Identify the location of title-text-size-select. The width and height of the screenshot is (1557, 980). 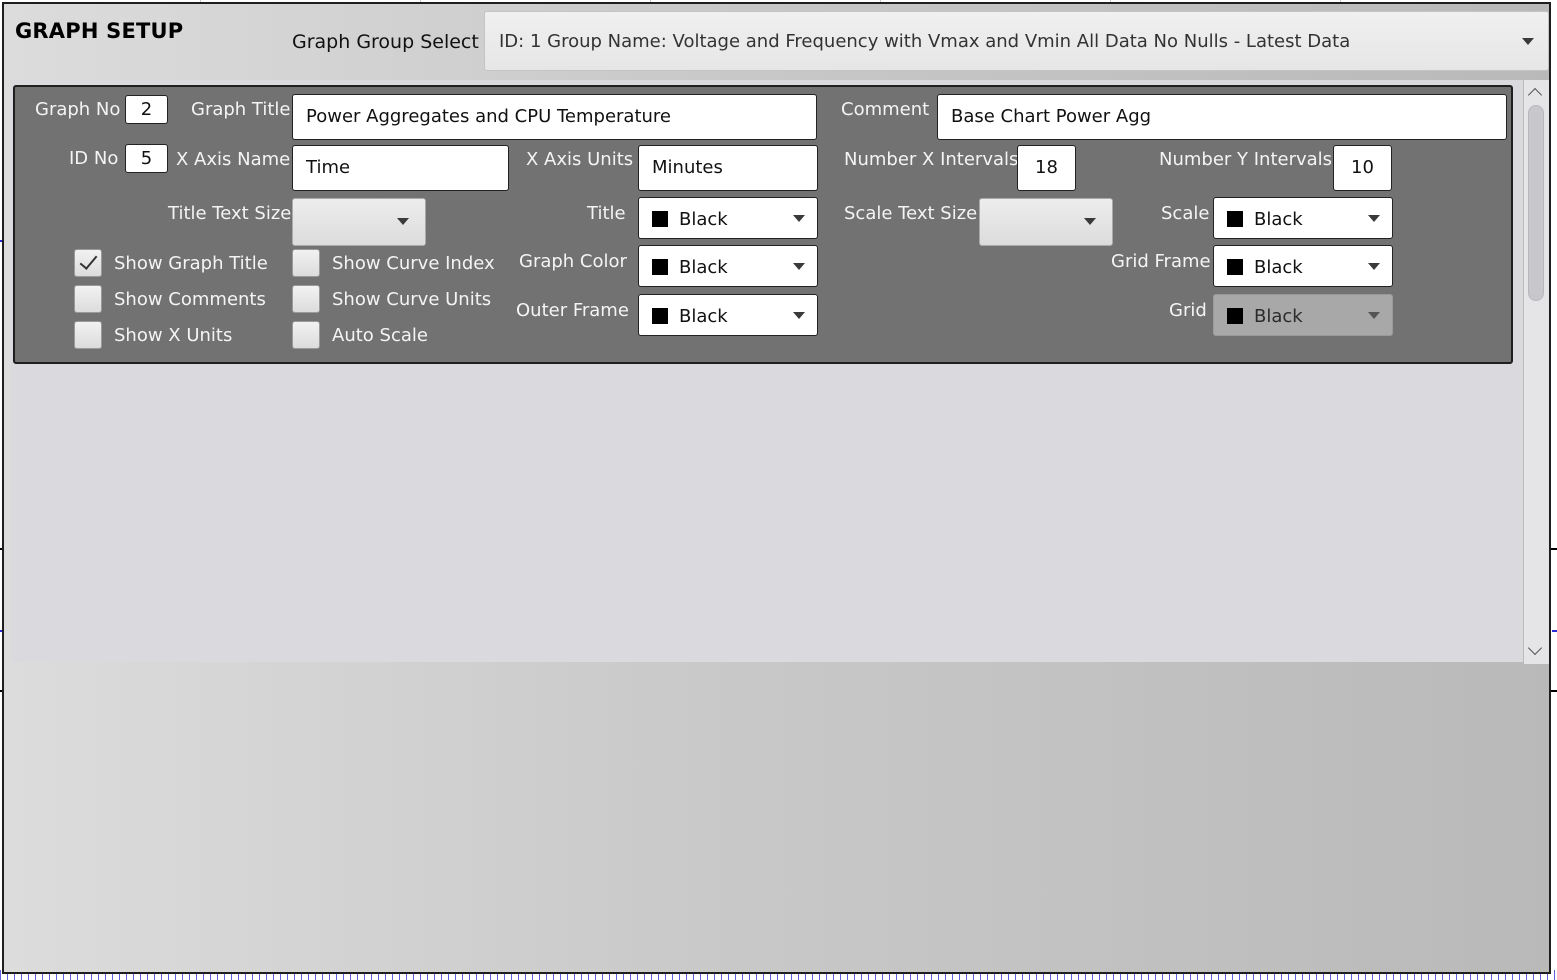
(359, 222).